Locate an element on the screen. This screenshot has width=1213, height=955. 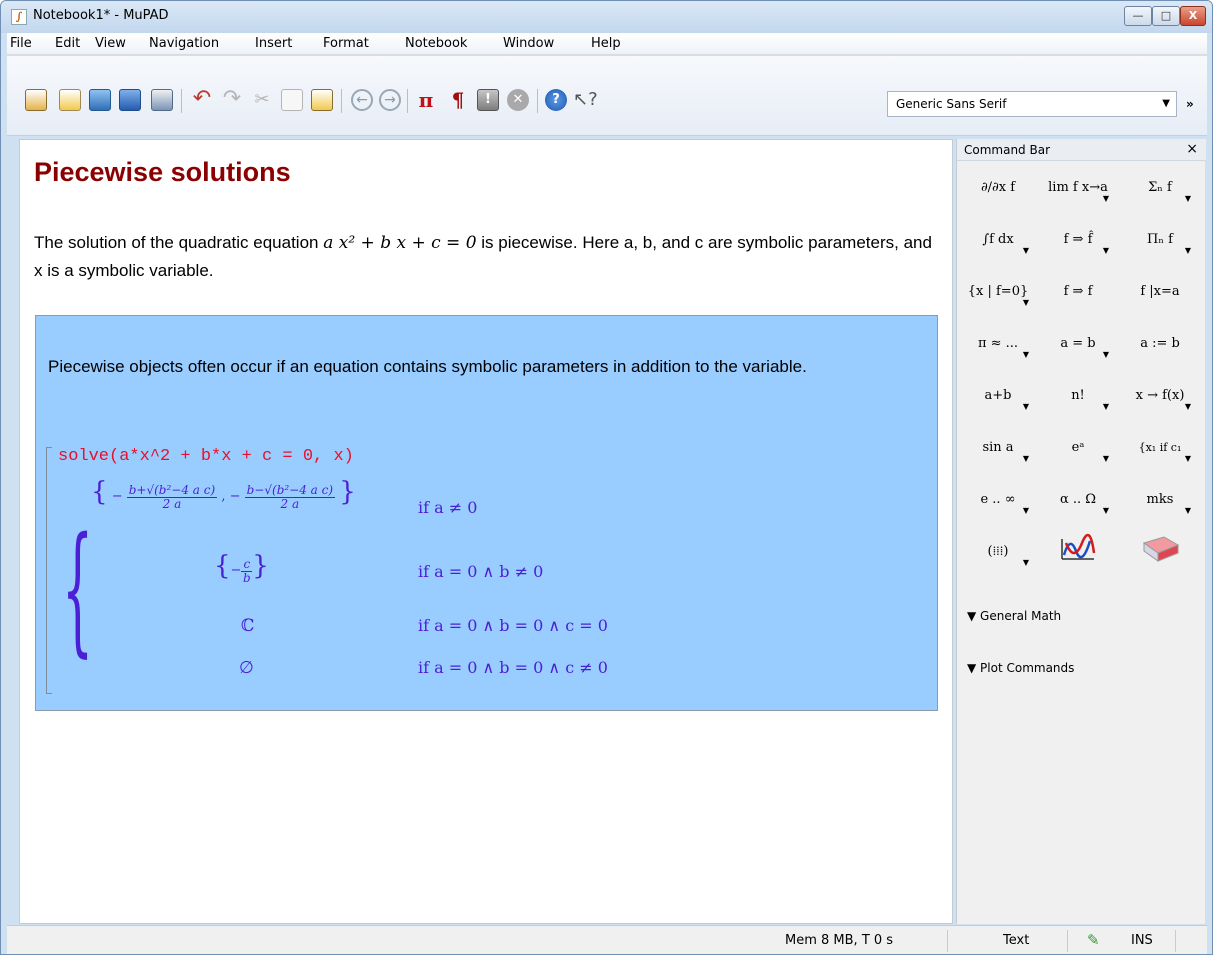
cmd-piecewise: {x₁ if c₁ ▼ is located at coordinates (1160, 448).